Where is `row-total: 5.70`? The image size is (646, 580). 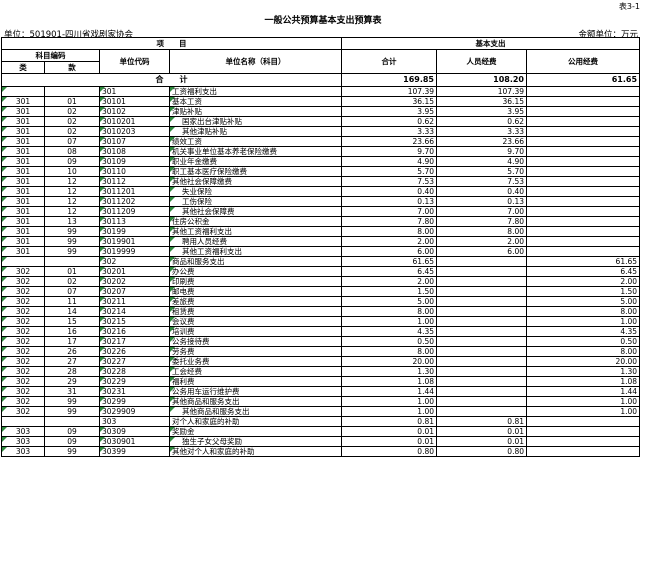 row-total: 5.70 is located at coordinates (389, 171).